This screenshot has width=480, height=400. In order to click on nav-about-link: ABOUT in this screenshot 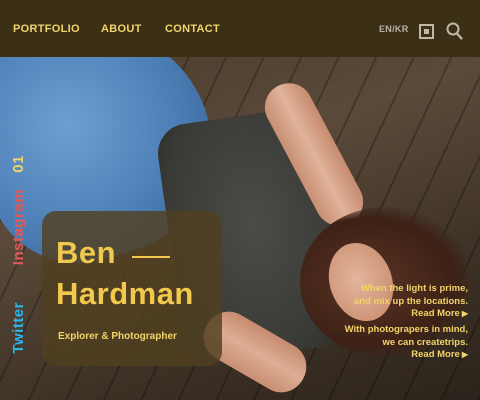, I will do `click(121, 29)`.